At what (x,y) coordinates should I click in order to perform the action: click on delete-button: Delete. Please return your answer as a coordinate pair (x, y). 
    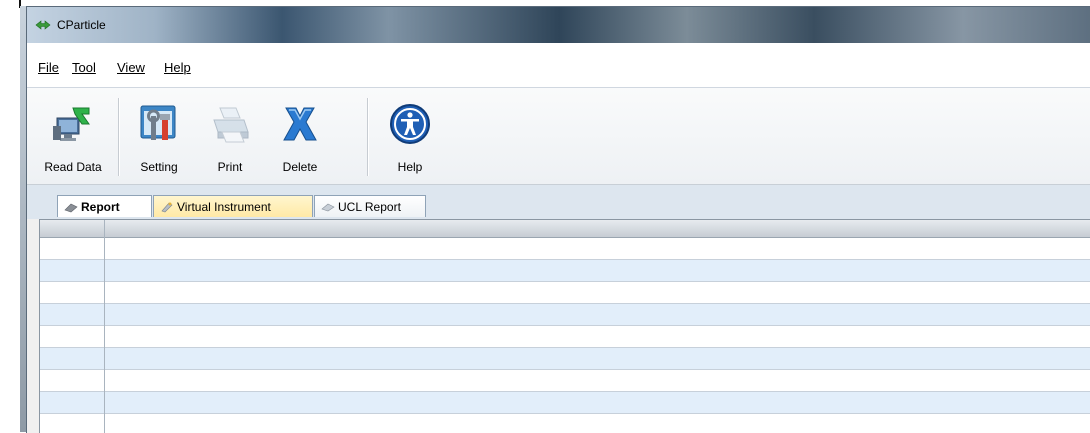
    Looking at the image, I should click on (300, 138).